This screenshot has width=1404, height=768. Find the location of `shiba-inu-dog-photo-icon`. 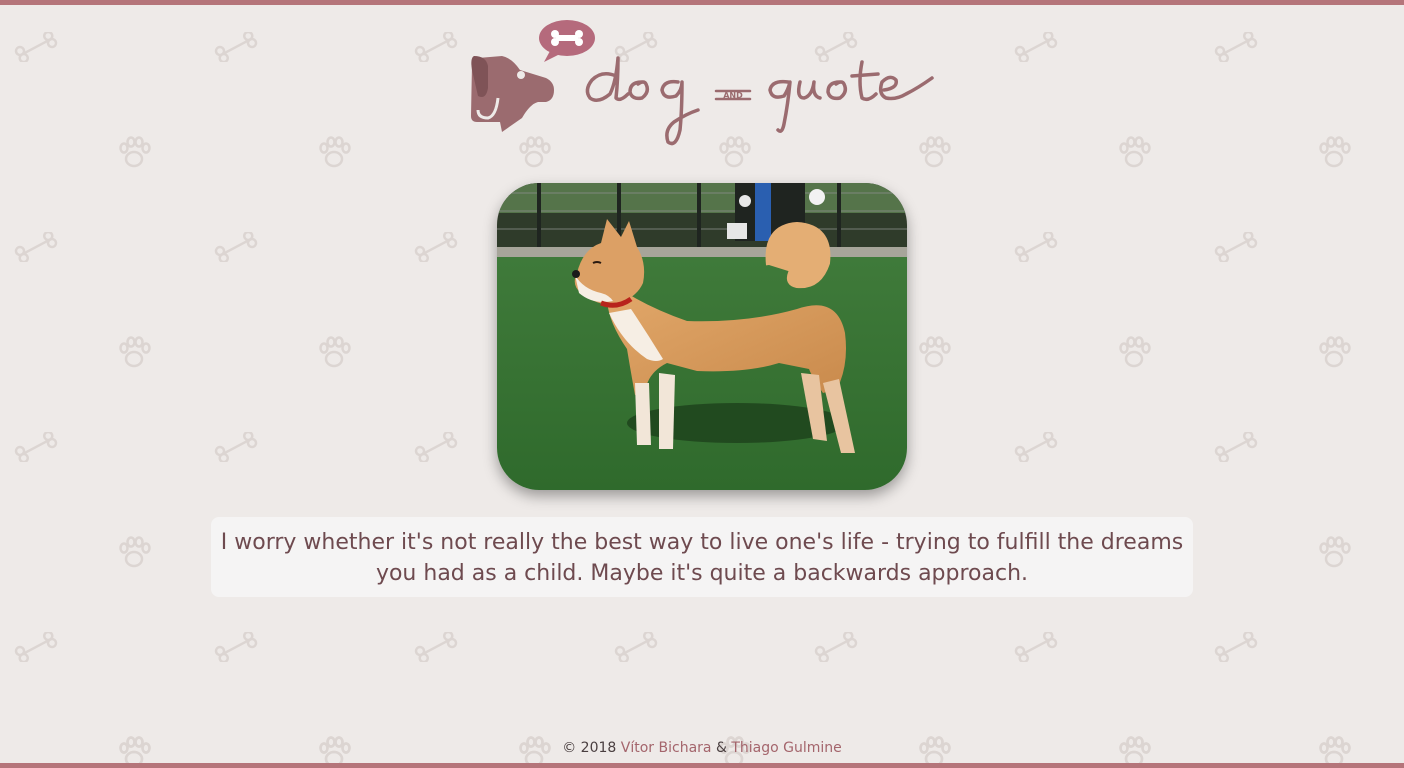

shiba-inu-dog-photo-icon is located at coordinates (702, 336).